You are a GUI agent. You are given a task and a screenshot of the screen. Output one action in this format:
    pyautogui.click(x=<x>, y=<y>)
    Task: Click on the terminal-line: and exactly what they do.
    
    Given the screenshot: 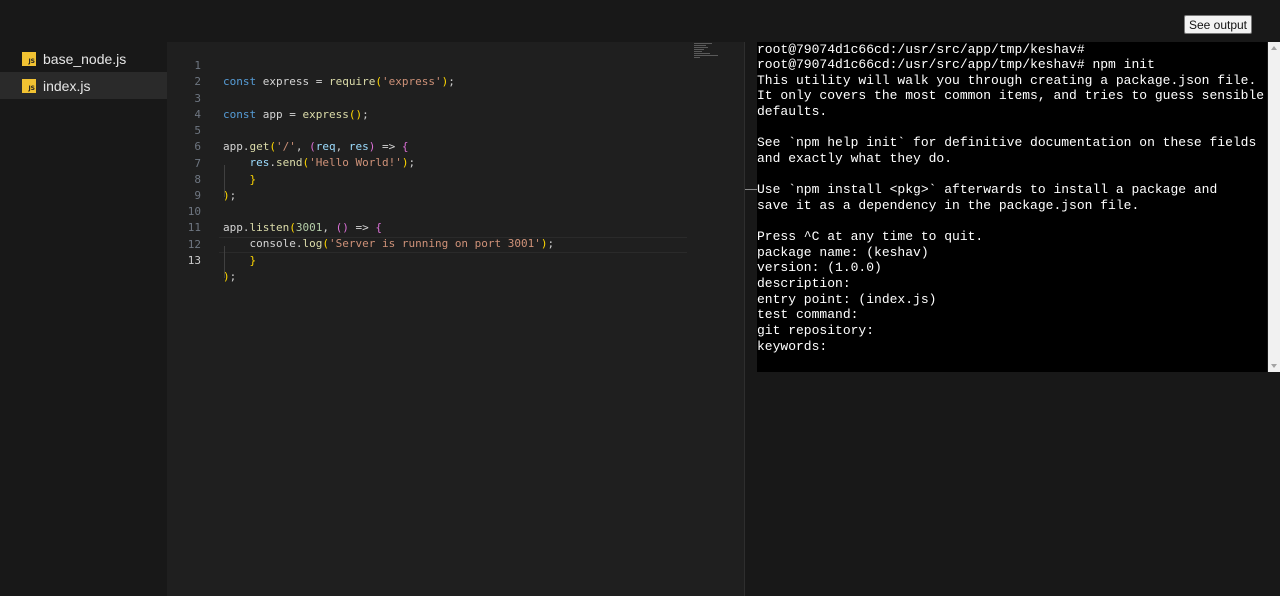 What is the action you would take?
    pyautogui.click(x=855, y=158)
    